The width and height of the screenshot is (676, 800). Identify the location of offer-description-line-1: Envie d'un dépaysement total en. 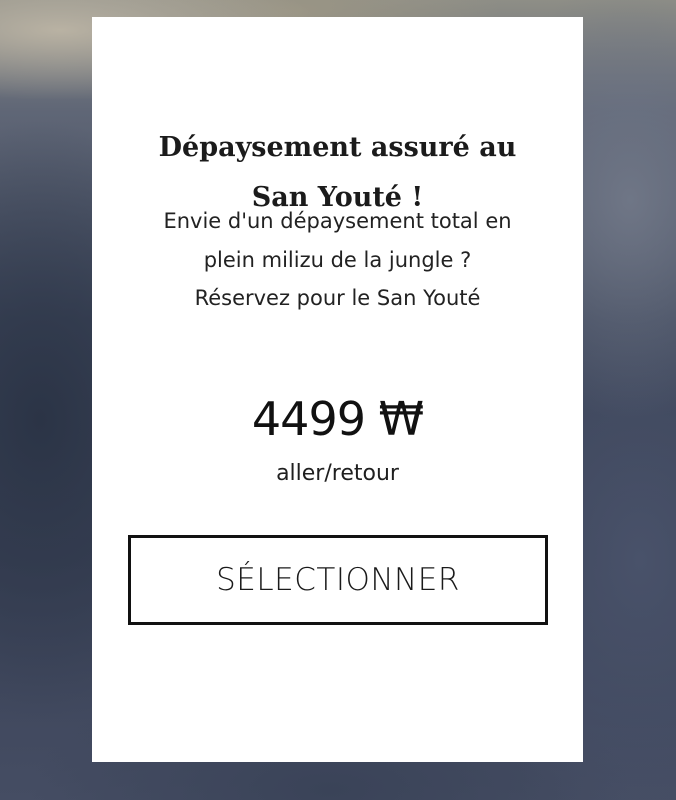
(337, 221).